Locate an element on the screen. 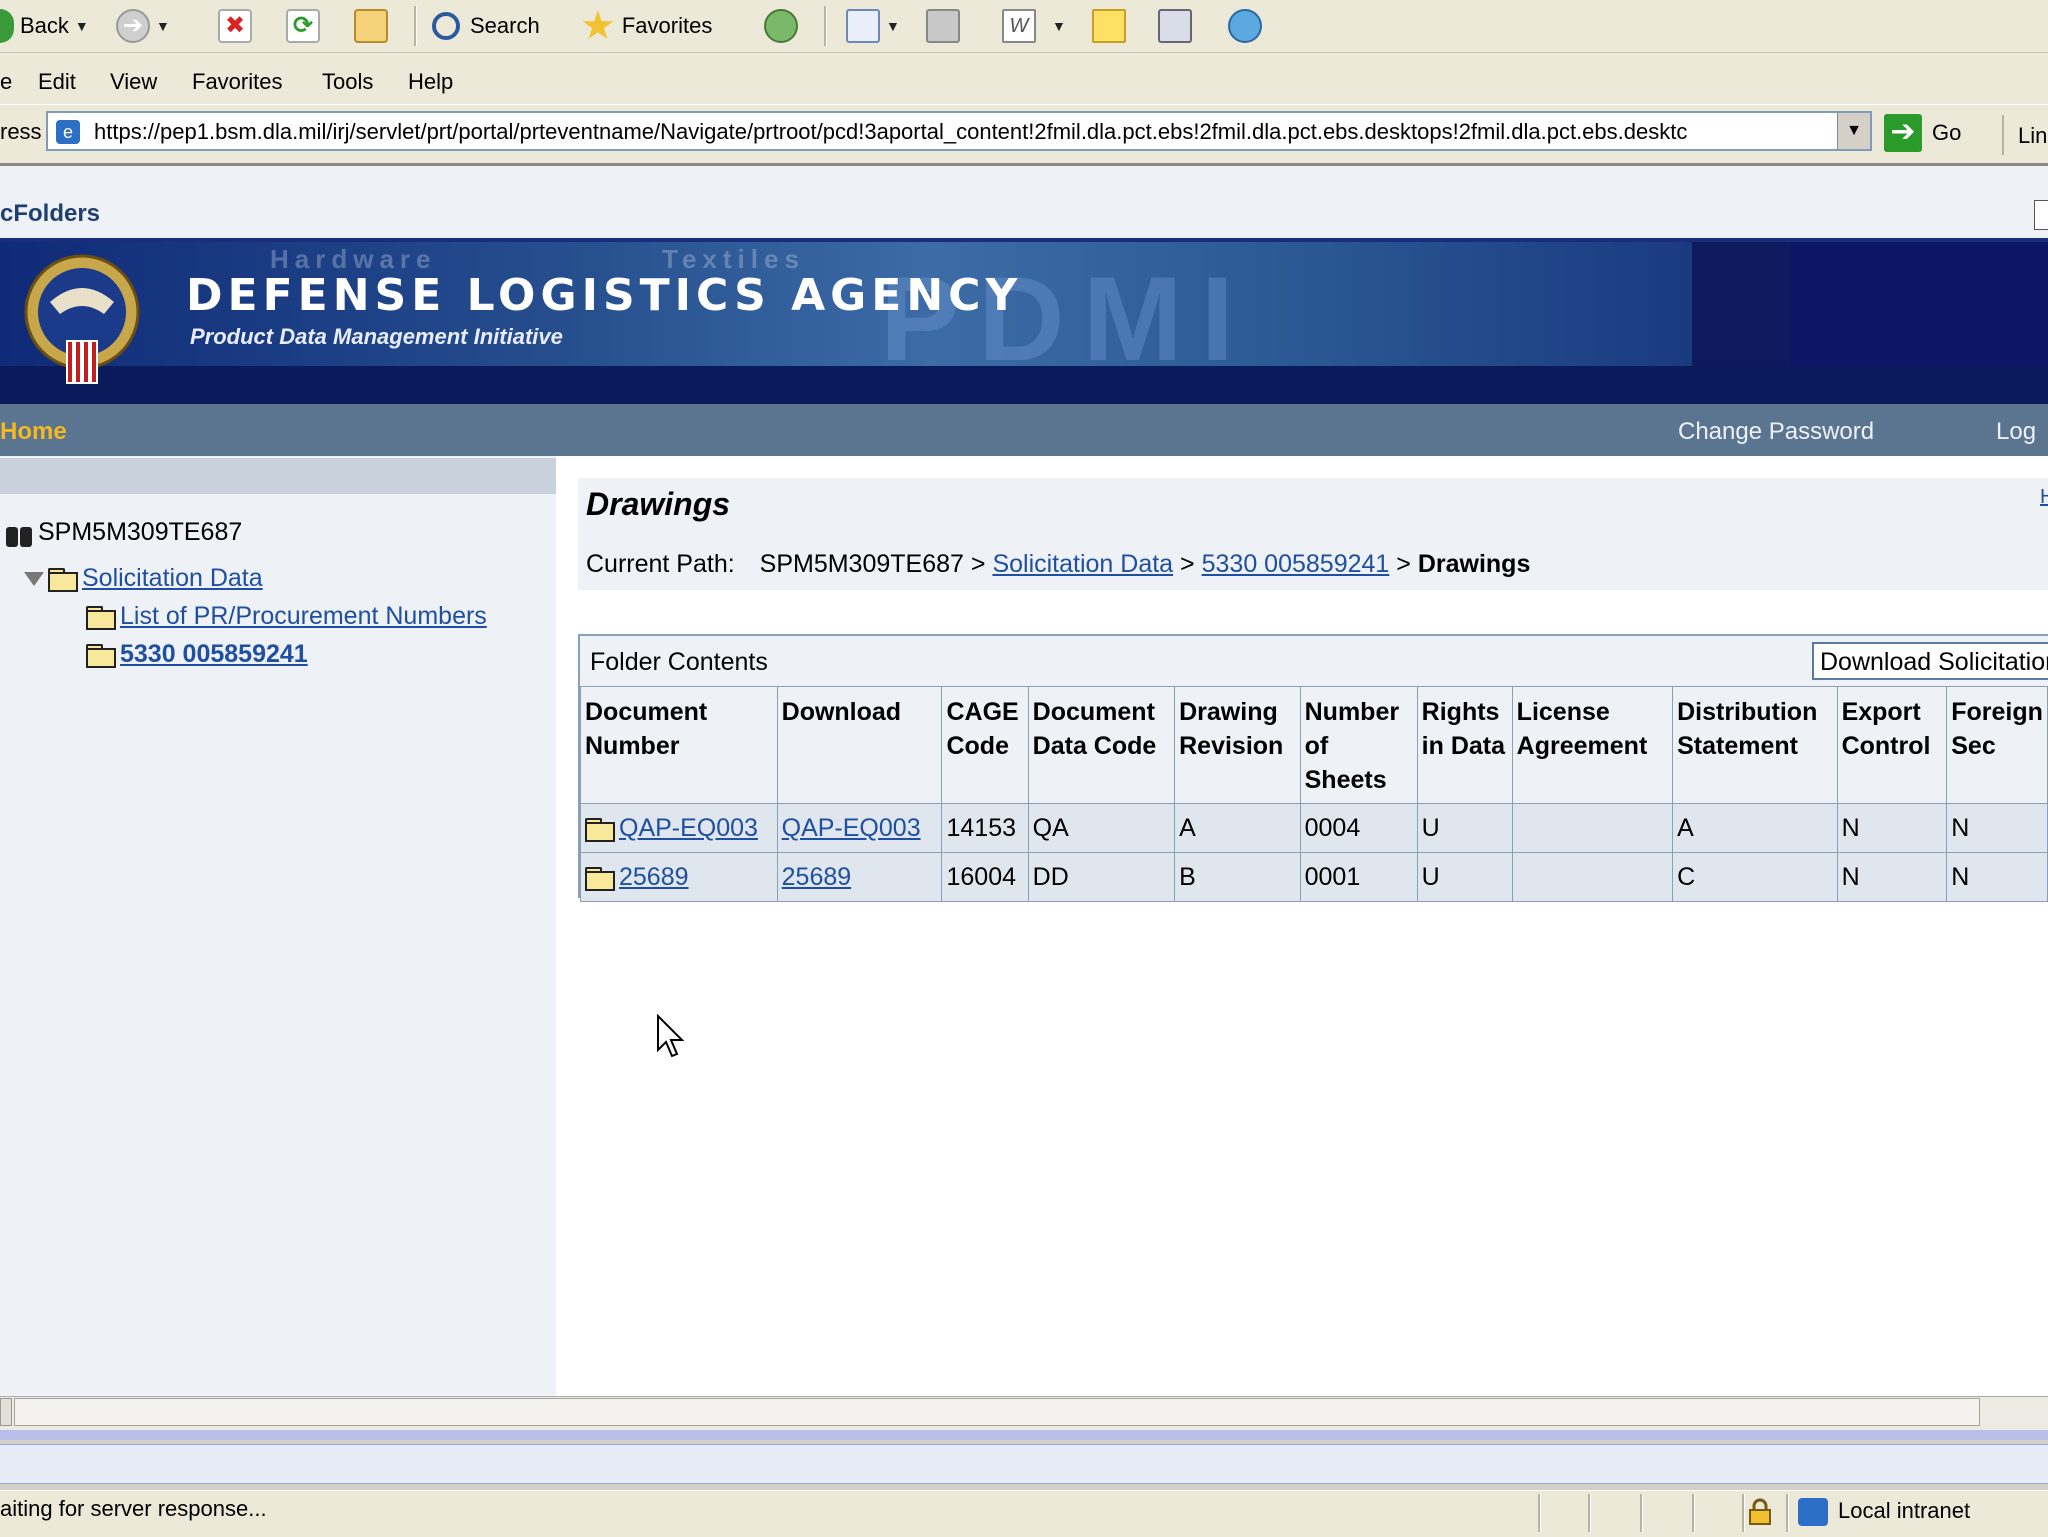 This screenshot has height=1537, width=2048. back-dropdown-icon: ▼ is located at coordinates (82, 26).